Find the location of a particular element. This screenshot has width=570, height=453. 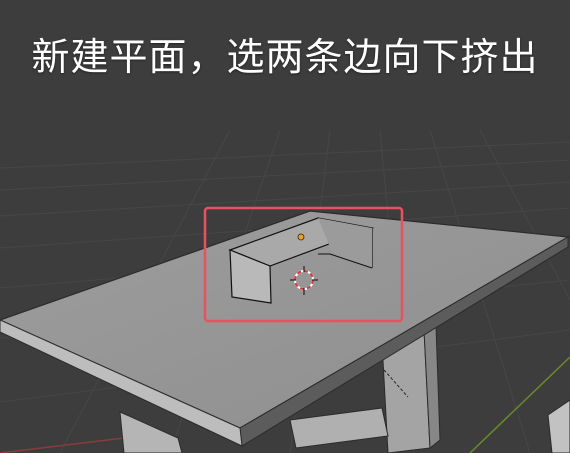

x-axis-line is located at coordinates (70, 444).